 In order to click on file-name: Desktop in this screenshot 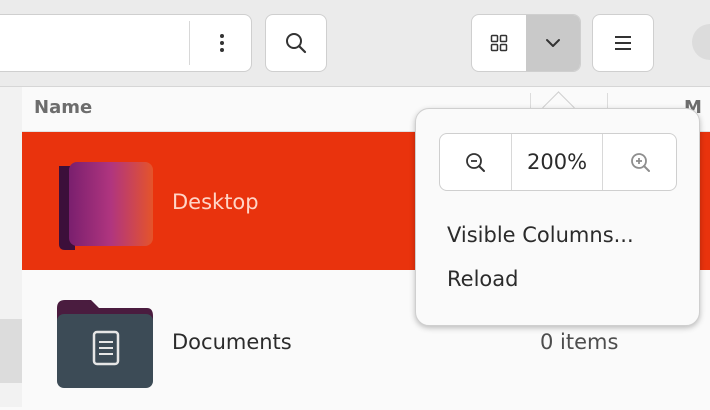, I will do `click(215, 202)`.